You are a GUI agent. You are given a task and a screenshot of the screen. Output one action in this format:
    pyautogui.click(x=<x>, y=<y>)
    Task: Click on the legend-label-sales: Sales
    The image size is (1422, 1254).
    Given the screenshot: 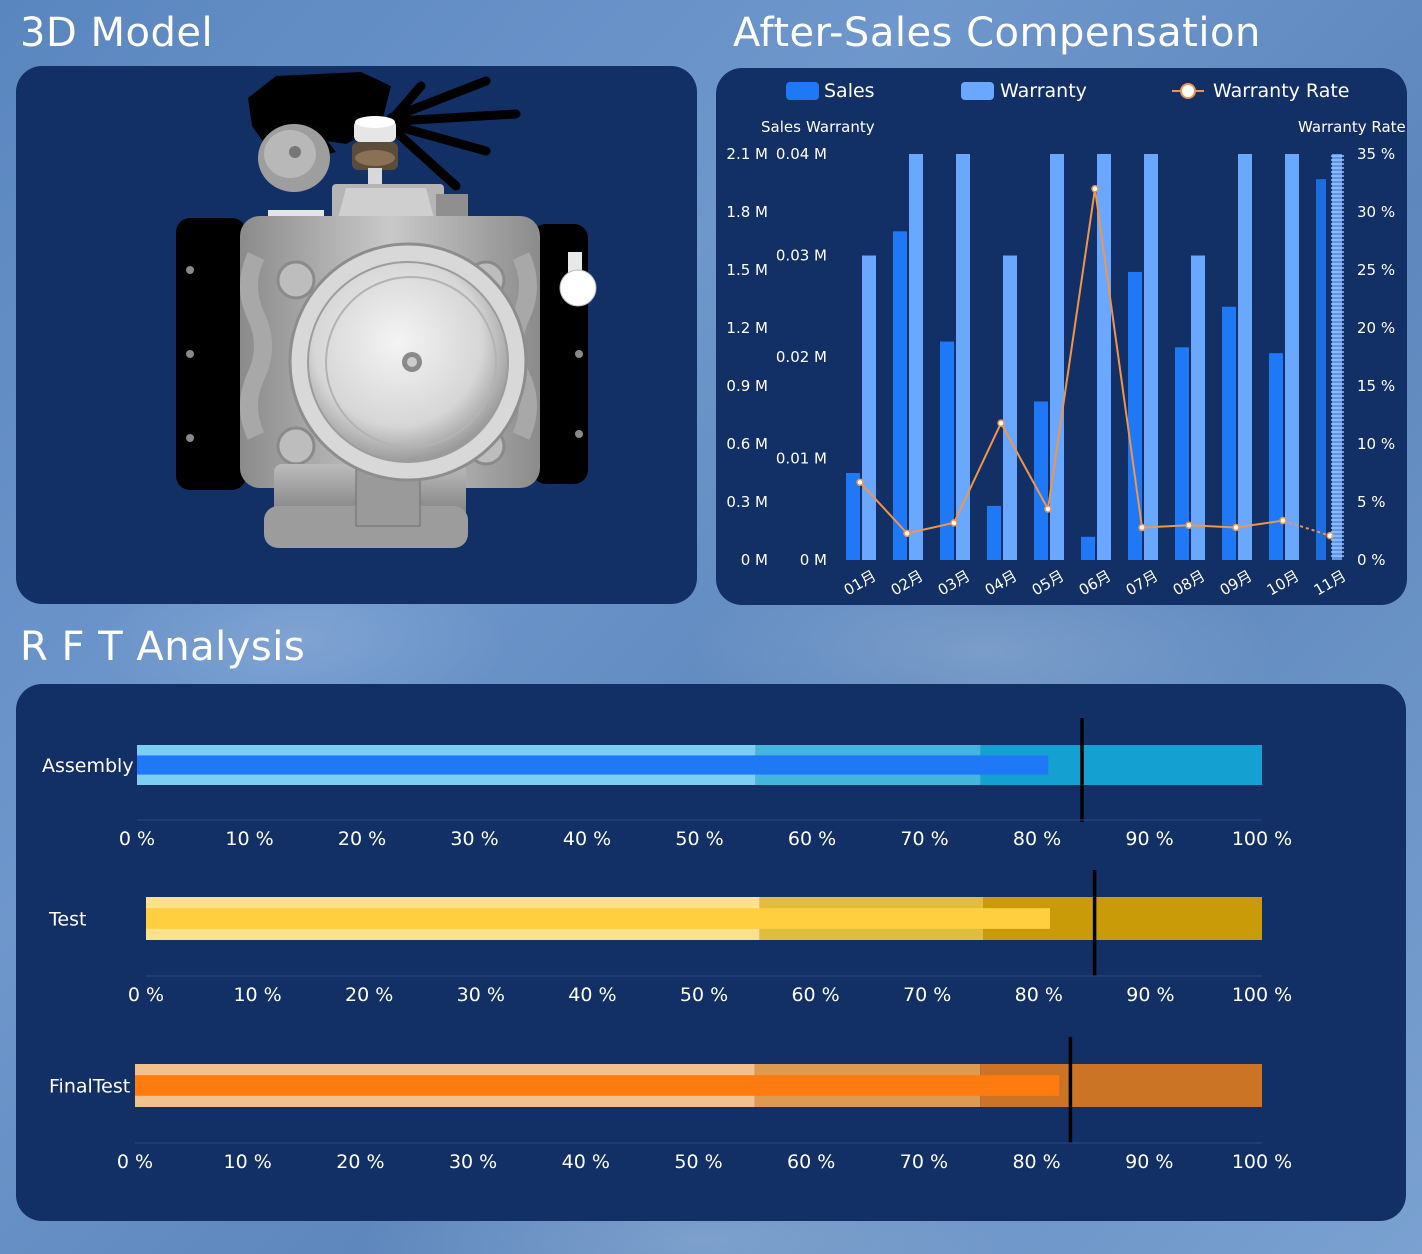 What is the action you would take?
    pyautogui.click(x=849, y=91)
    